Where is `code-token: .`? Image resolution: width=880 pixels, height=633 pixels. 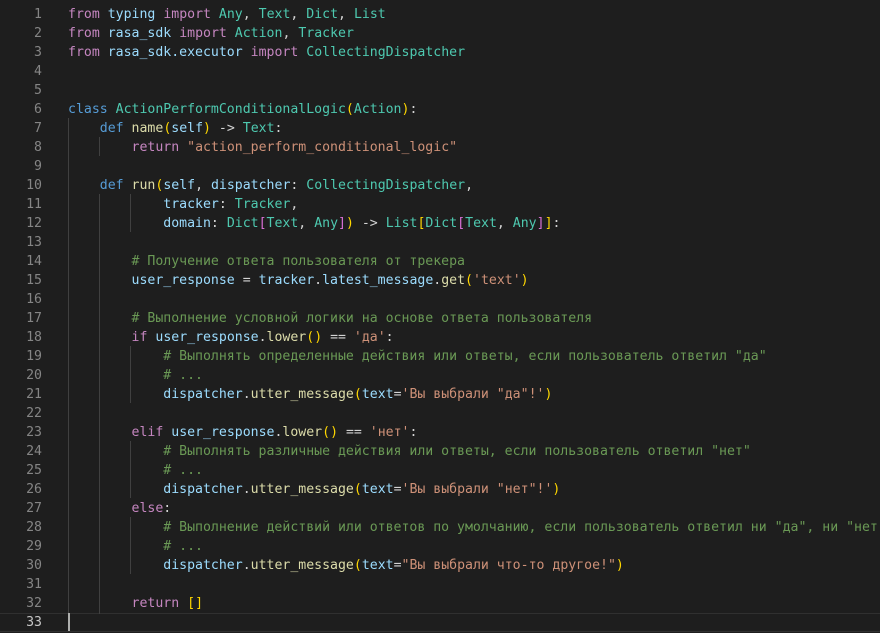
code-token: . is located at coordinates (246, 565).